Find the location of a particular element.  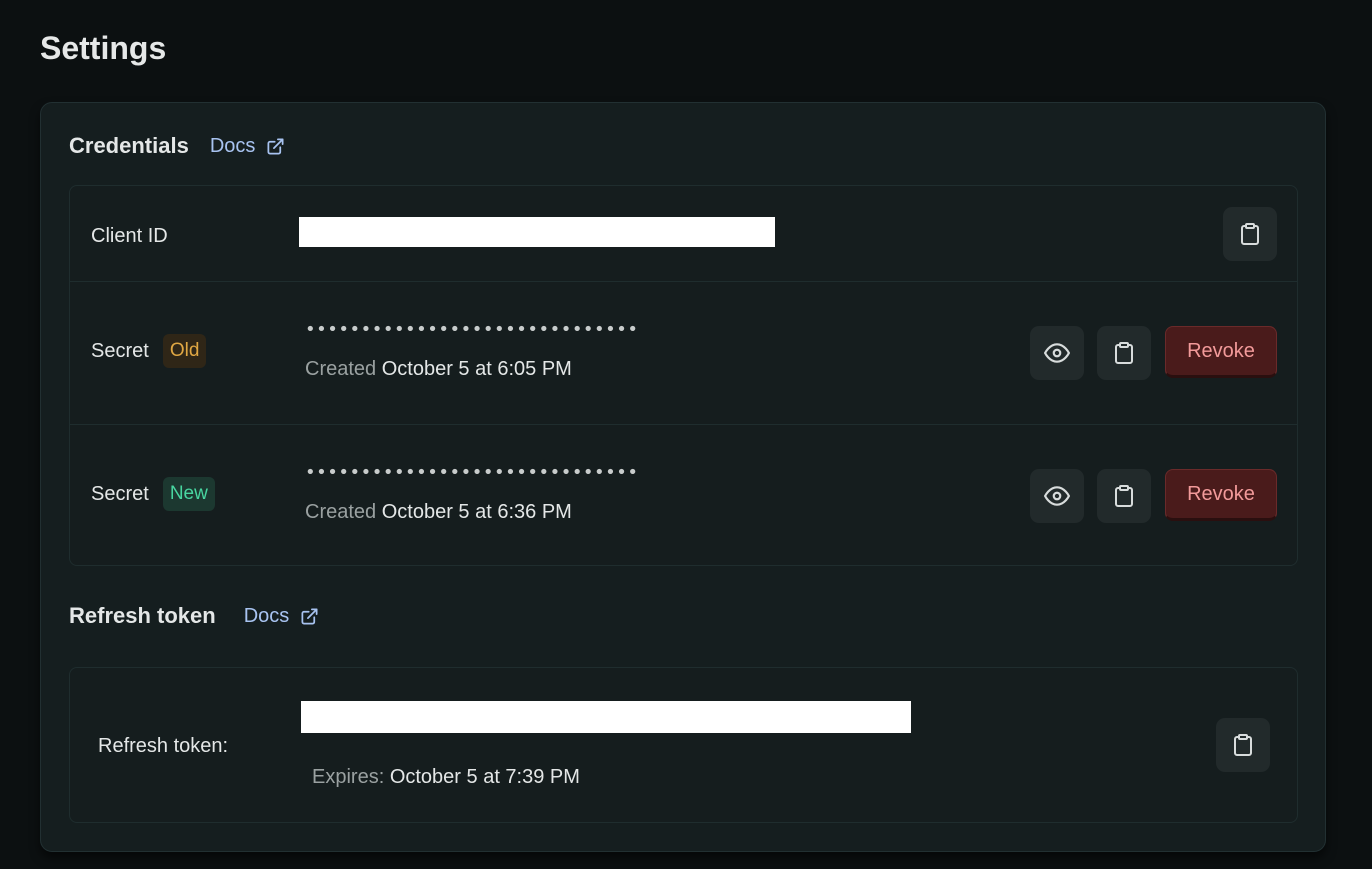

secret-old-created: Created October 5 at 6:05 PM is located at coordinates (438, 369).